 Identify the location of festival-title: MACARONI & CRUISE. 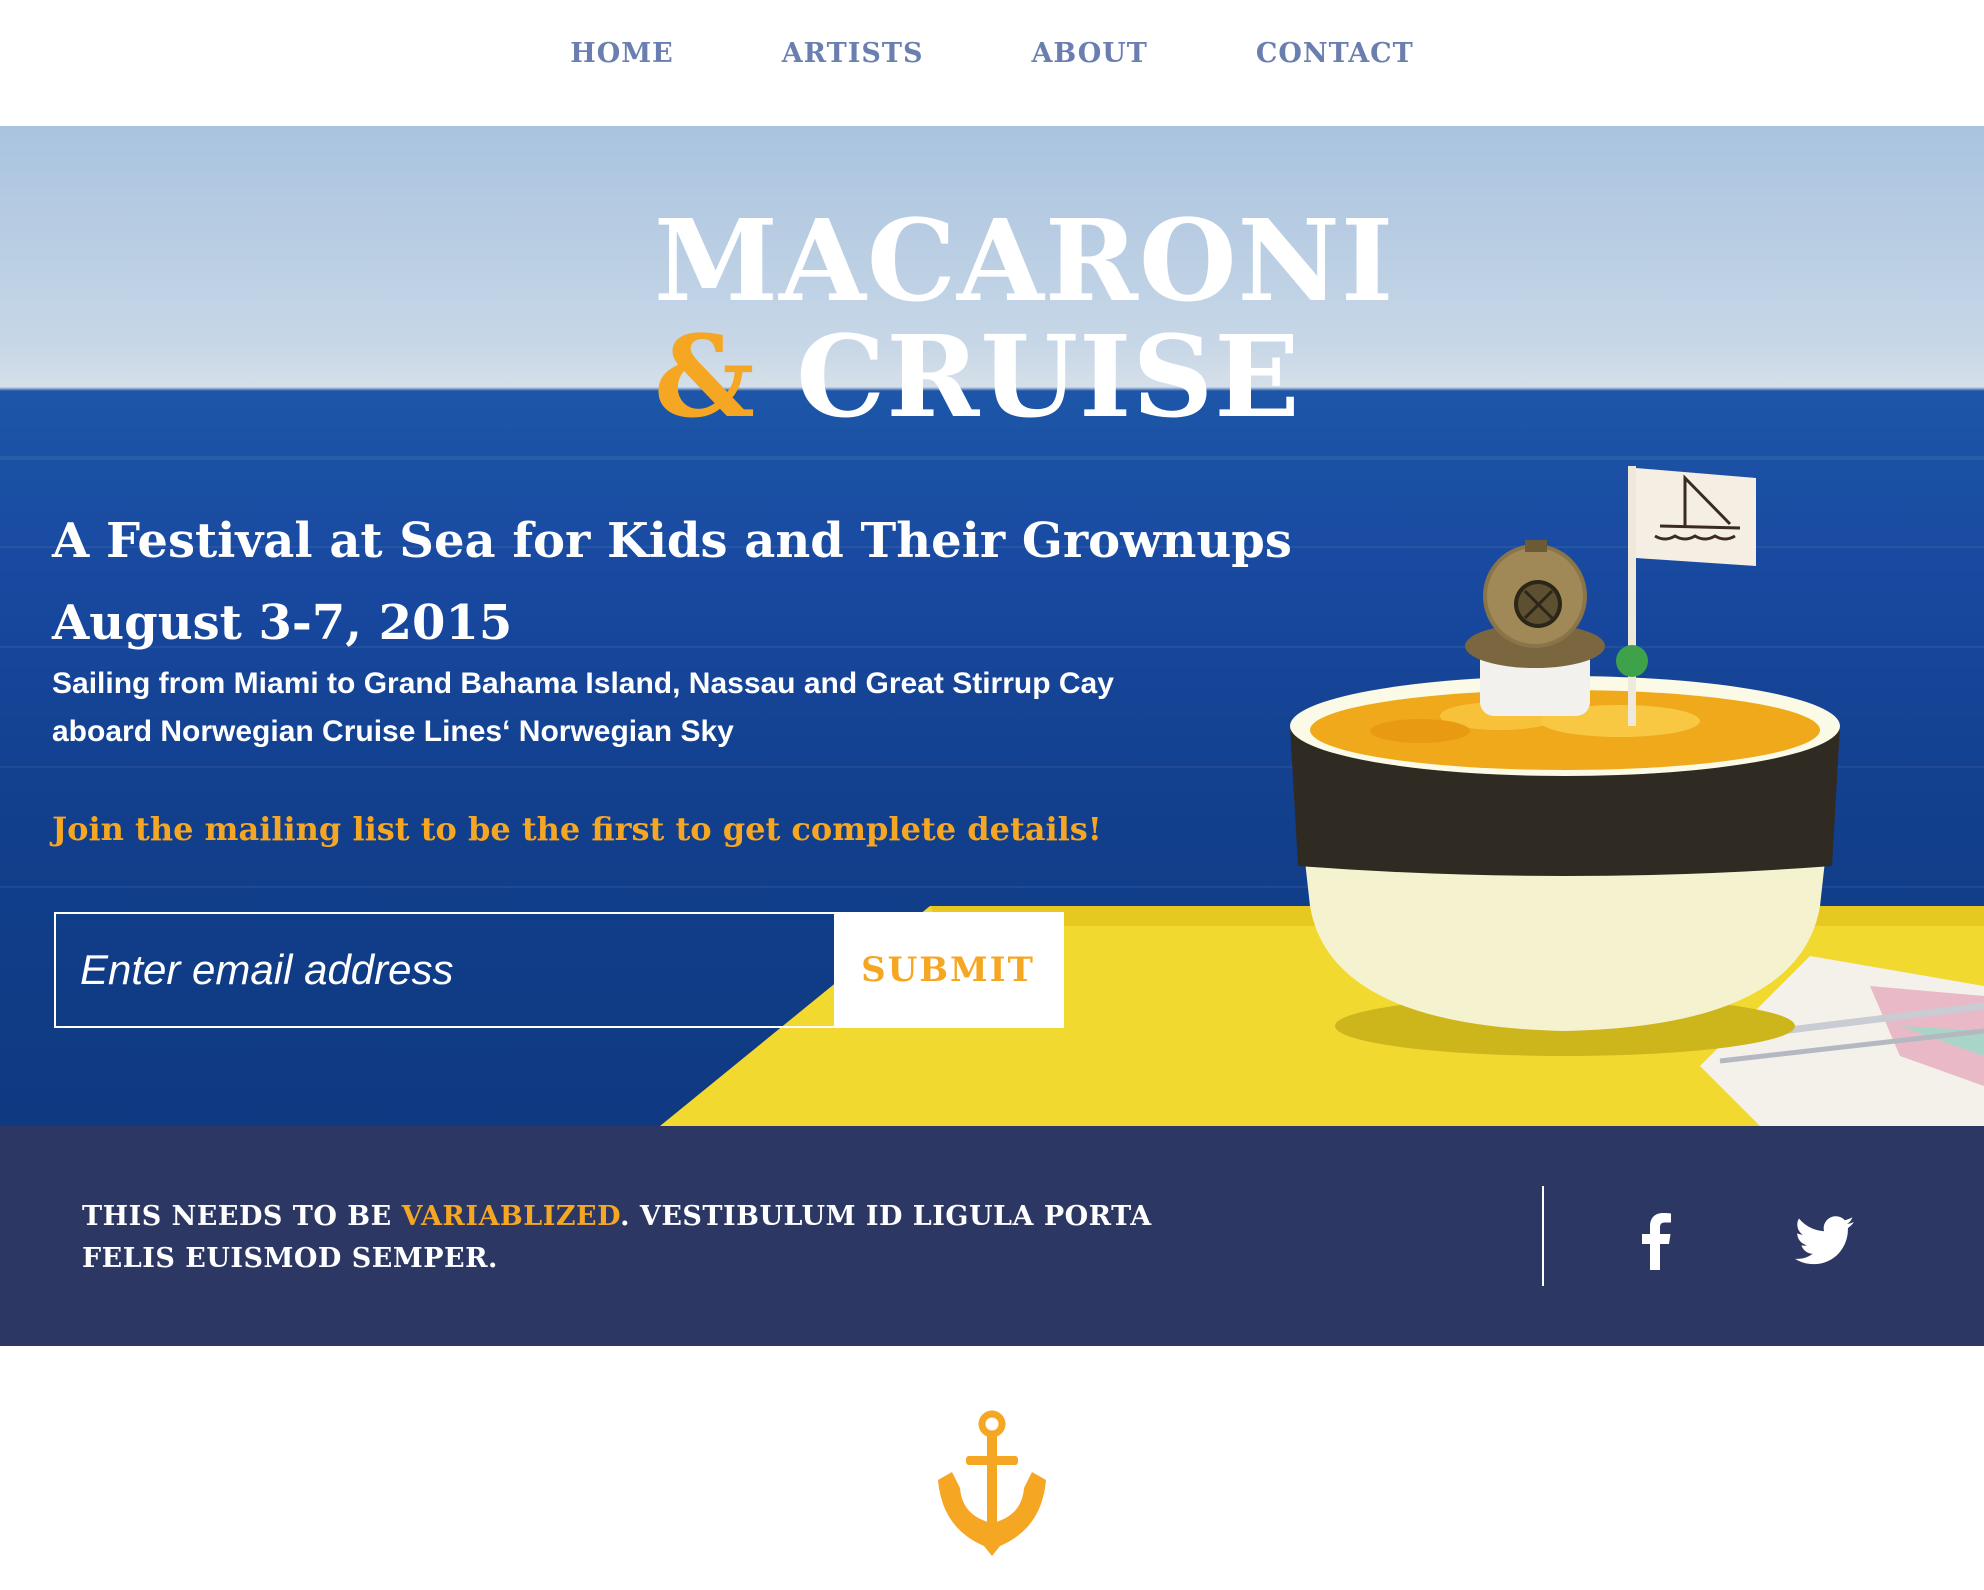
(1024, 320).